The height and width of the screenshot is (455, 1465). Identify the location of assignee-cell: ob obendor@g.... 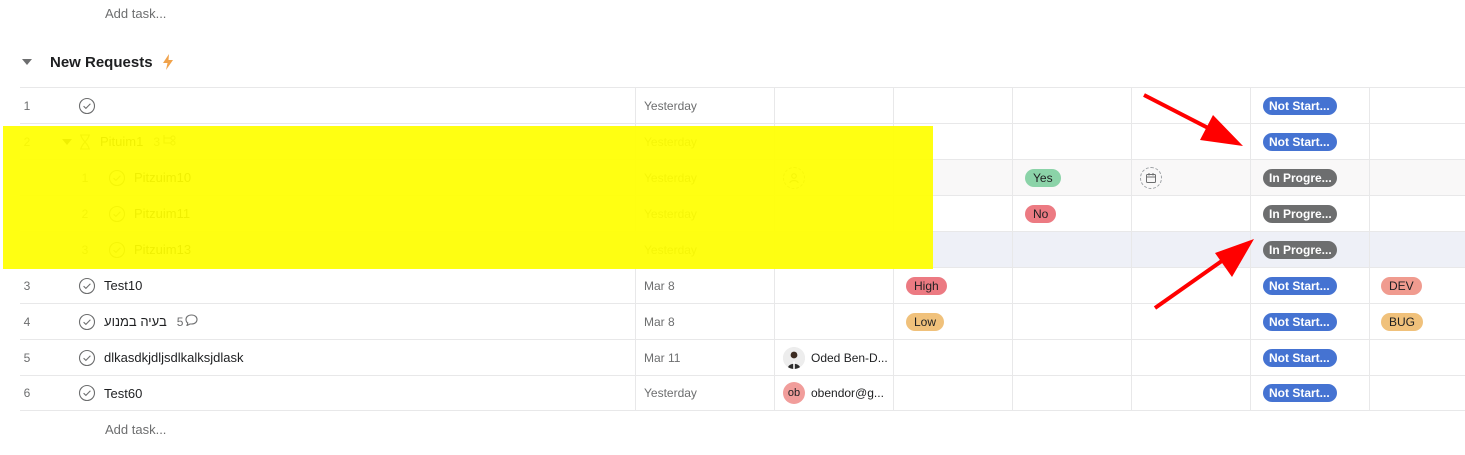
(833, 393).